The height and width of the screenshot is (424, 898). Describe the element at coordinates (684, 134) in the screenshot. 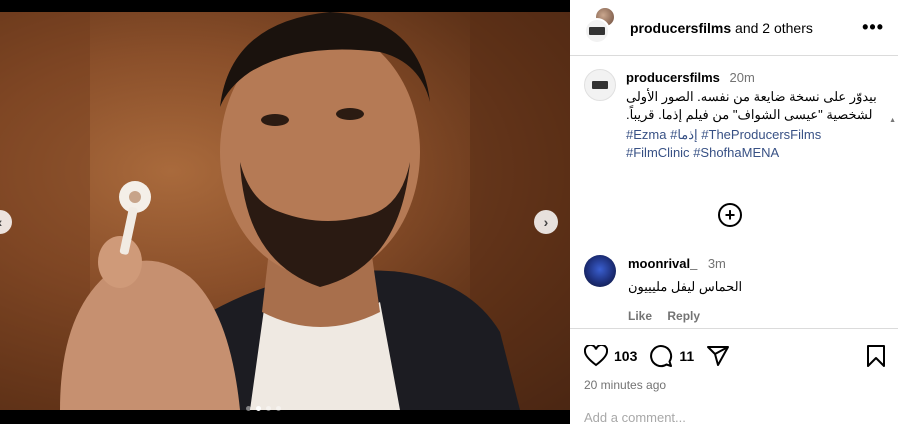

I see `hashtag-link: #إذما` at that location.